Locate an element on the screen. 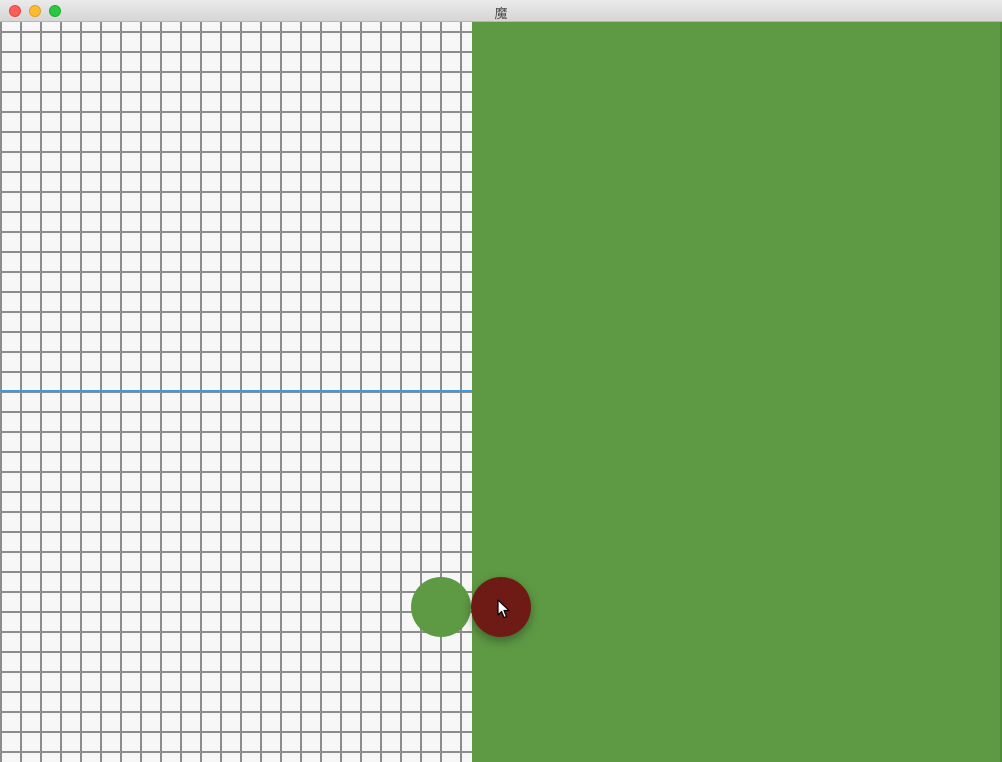  arrow-cursor-icon is located at coordinates (503, 609).